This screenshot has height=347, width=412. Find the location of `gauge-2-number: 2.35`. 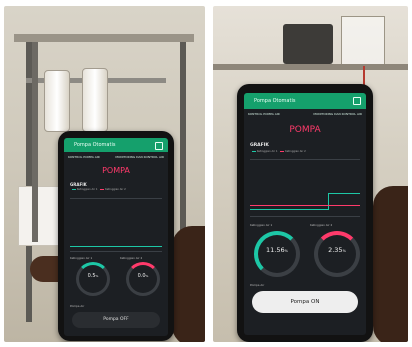

gauge-2-number: 2.35 is located at coordinates (335, 250).